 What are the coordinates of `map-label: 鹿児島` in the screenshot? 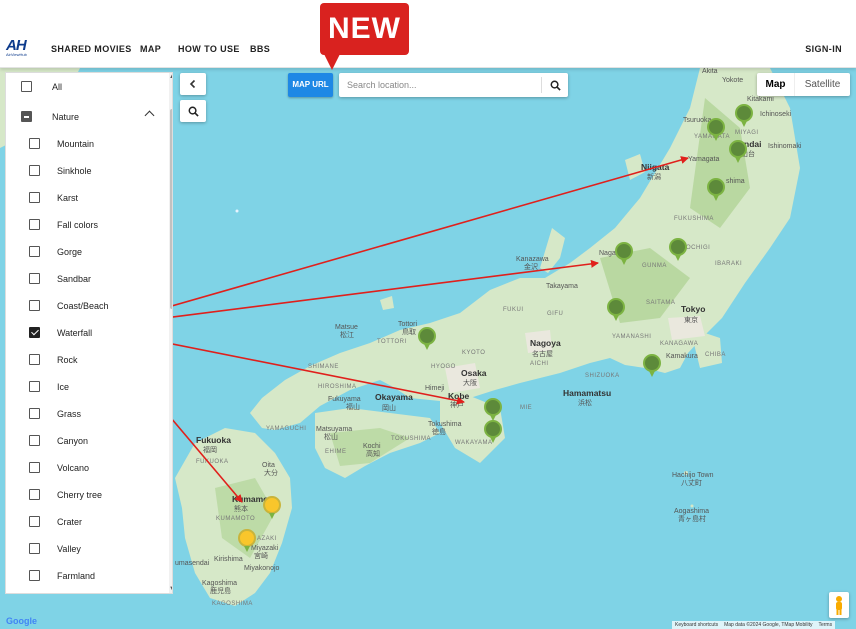 It's located at (220, 591).